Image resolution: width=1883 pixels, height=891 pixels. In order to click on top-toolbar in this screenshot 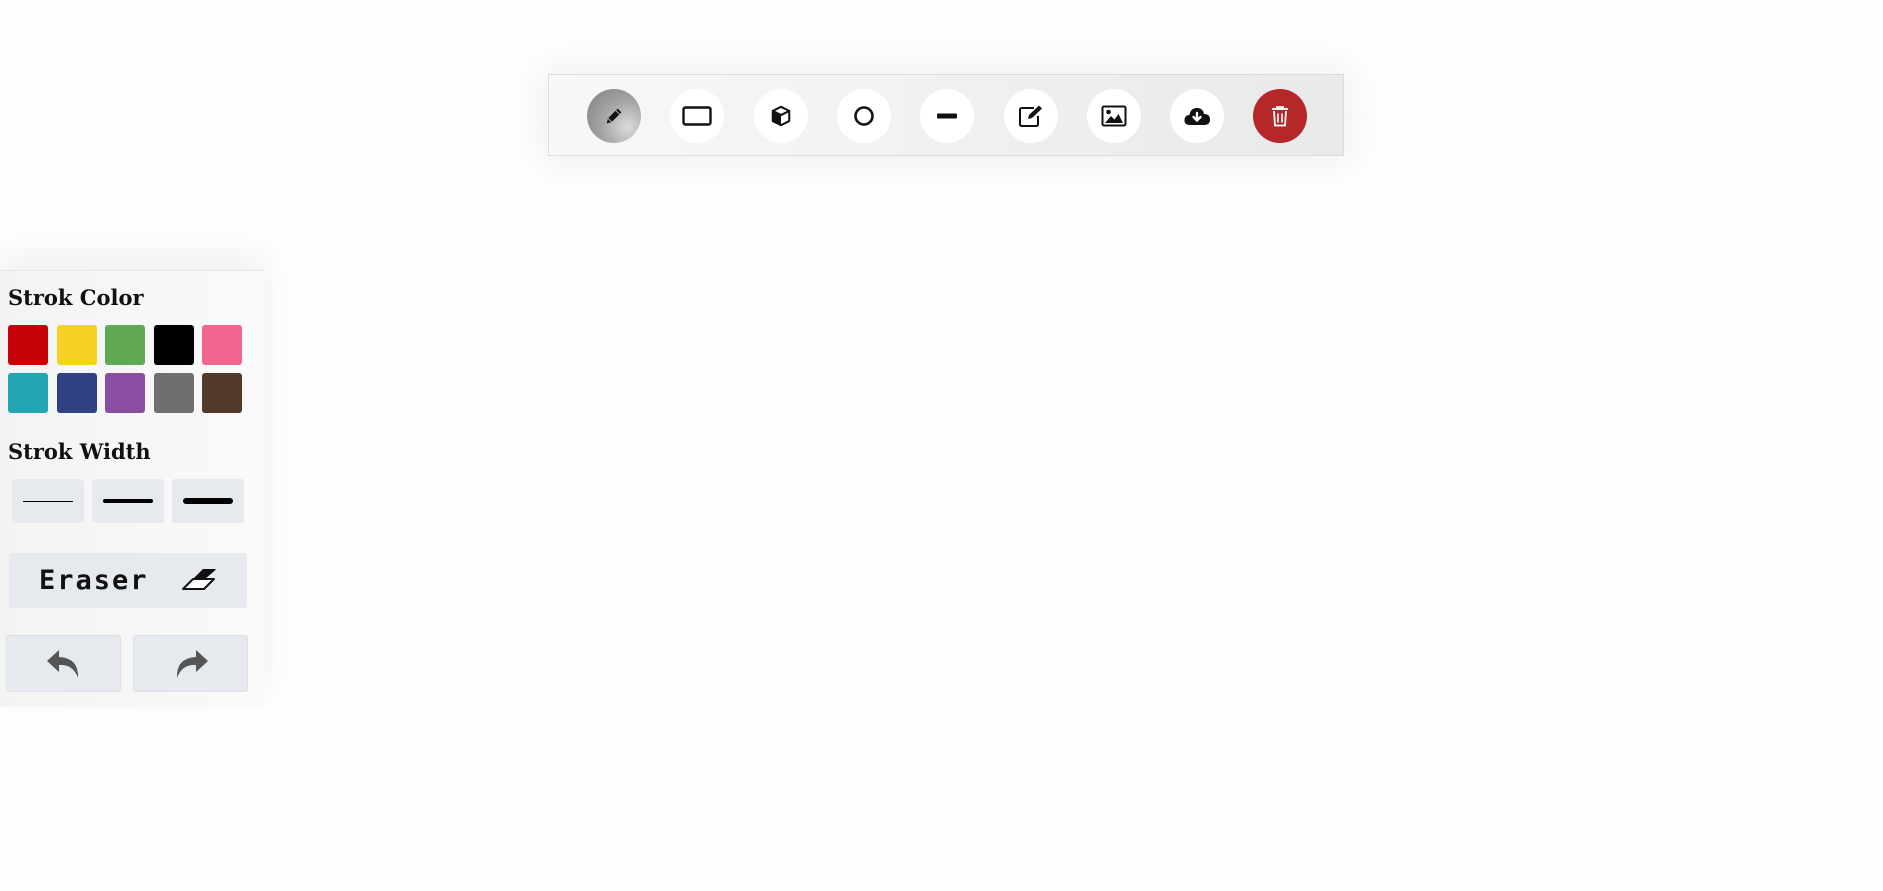, I will do `click(946, 115)`.